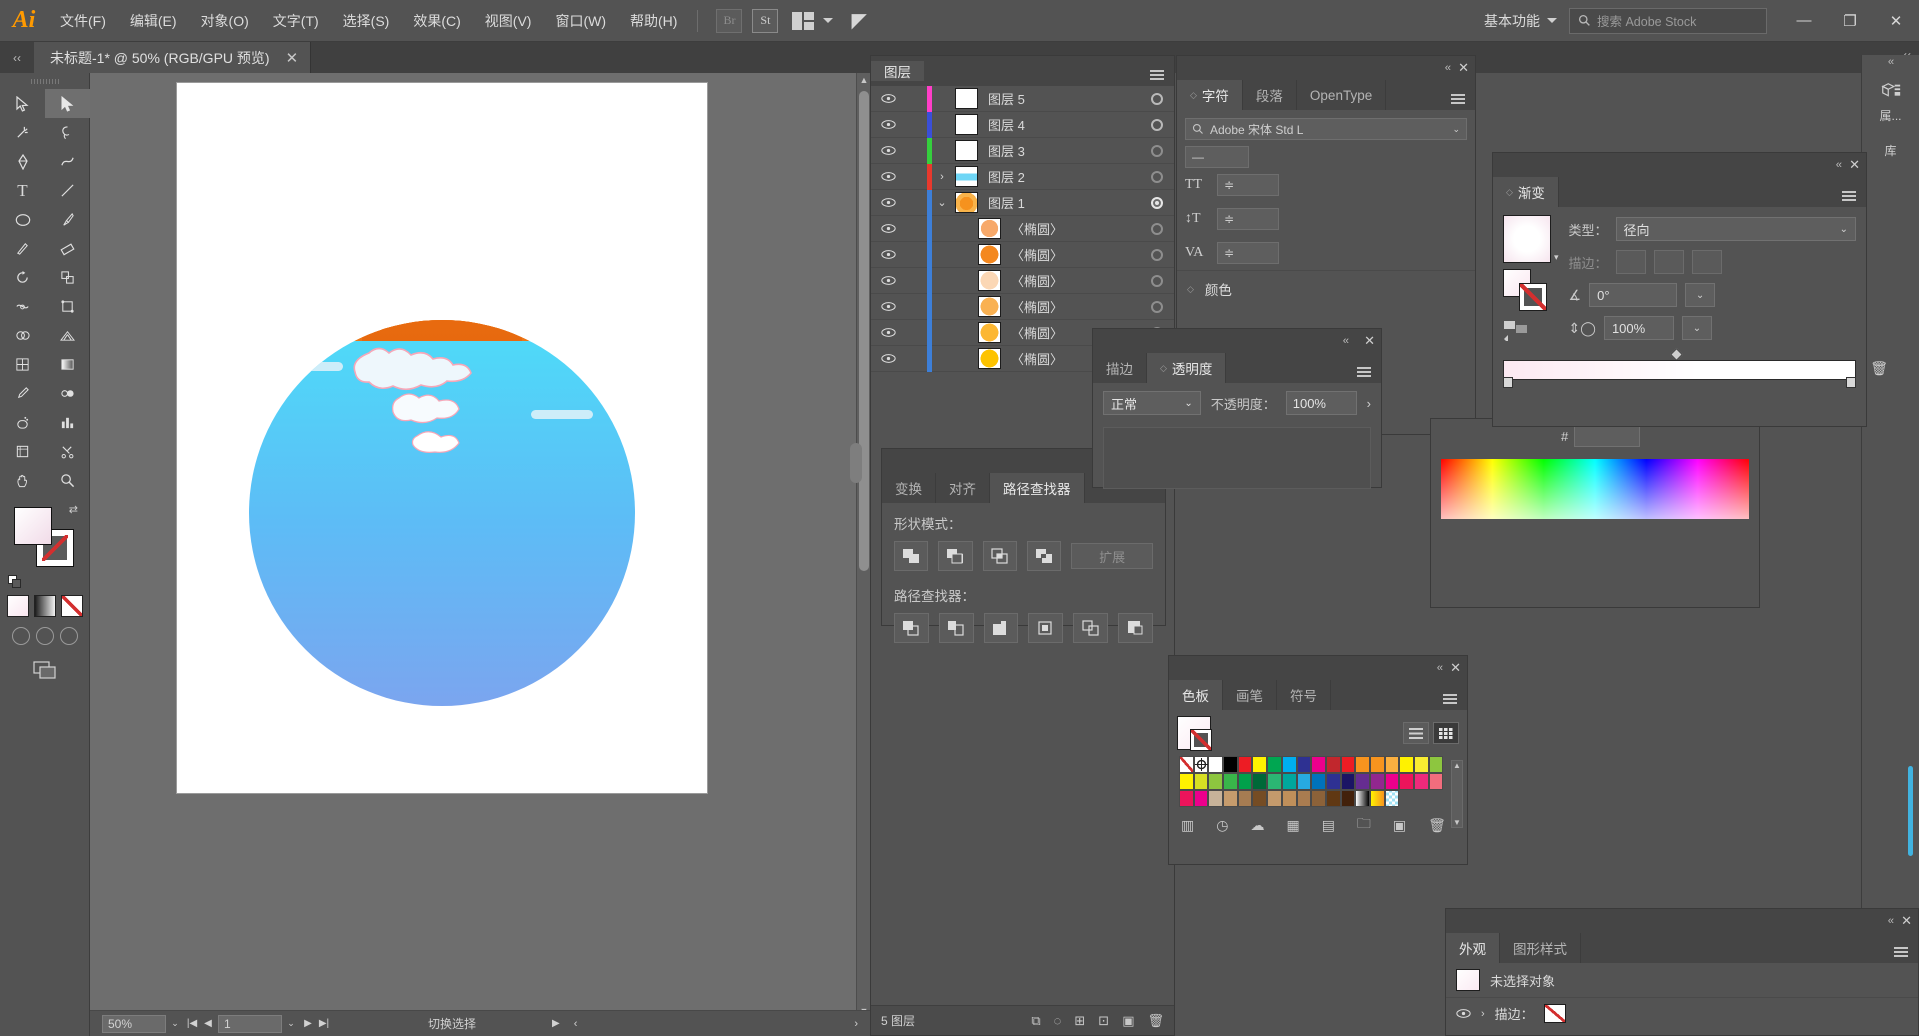 The image size is (1919, 1036). What do you see at coordinates (955, 556) in the screenshot?
I see `minus-front-button` at bounding box center [955, 556].